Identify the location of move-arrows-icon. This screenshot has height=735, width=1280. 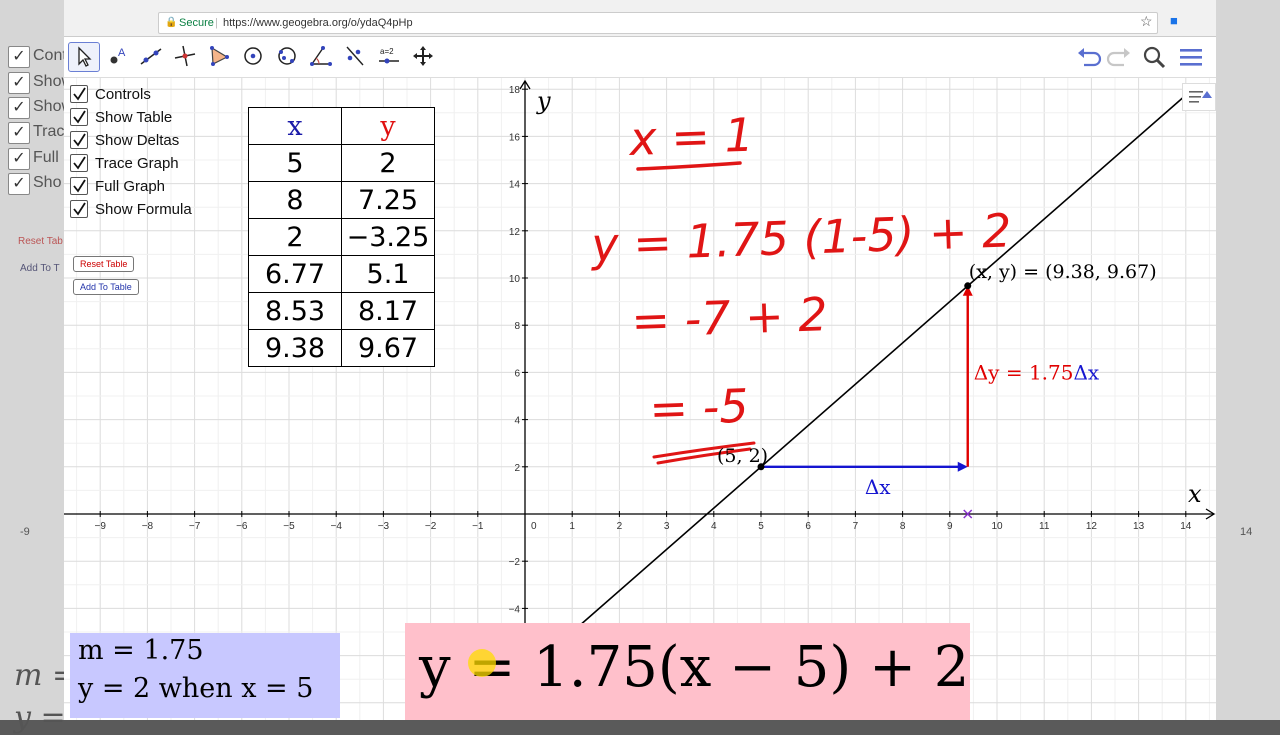
(423, 56).